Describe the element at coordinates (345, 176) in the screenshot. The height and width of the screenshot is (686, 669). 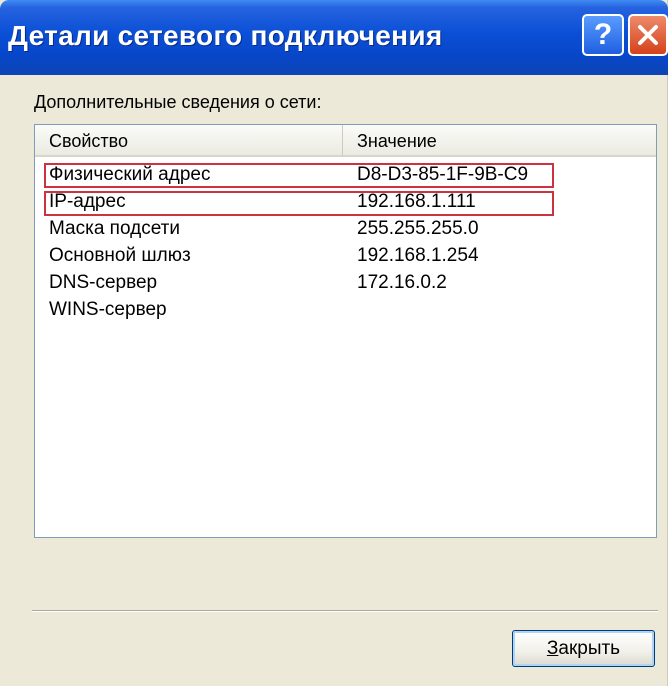
I see `list-row-physical-address: Физический адрес D8-D3-85-1F-9B-C9` at that location.